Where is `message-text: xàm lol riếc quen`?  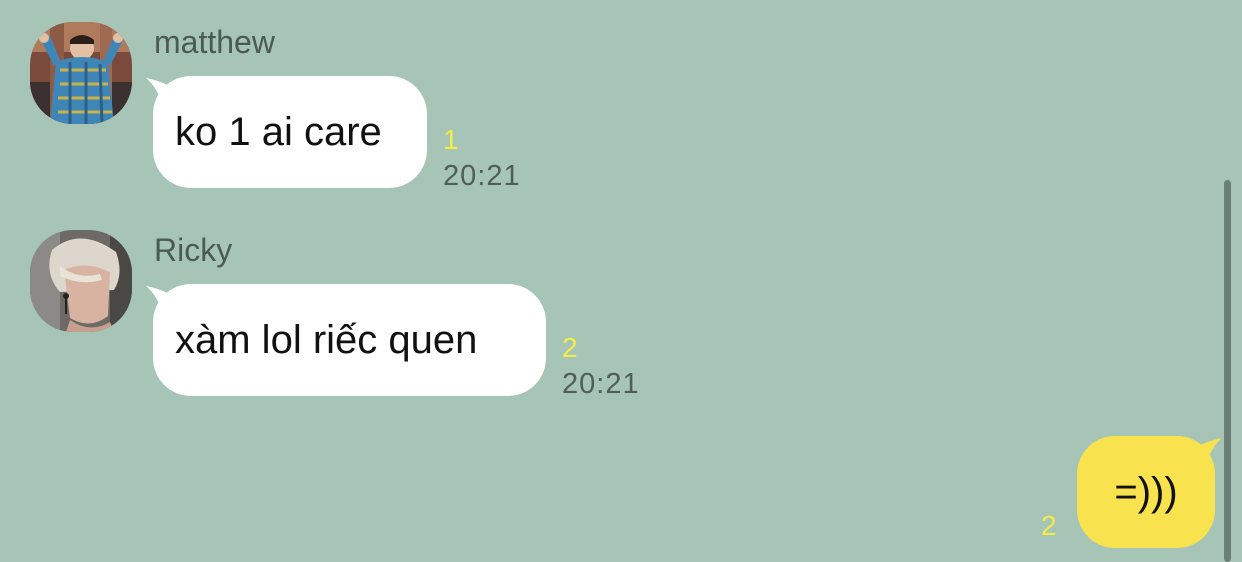
message-text: xàm lol riếc quen is located at coordinates (326, 339).